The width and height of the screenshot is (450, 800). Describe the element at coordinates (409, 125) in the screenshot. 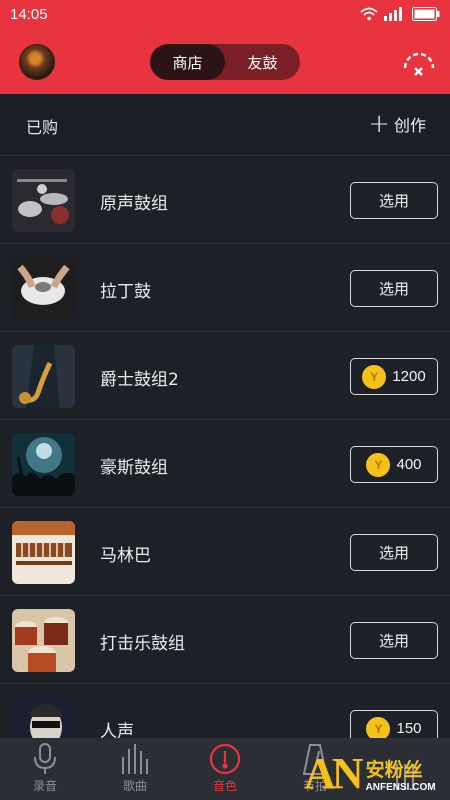

I see `create-label: 创作` at that location.